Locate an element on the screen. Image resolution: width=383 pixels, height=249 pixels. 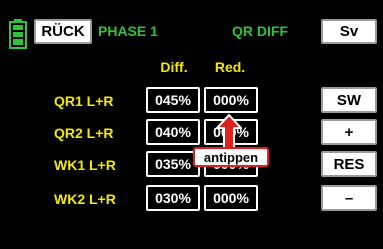
arrow-up-icon is located at coordinates (229, 131).